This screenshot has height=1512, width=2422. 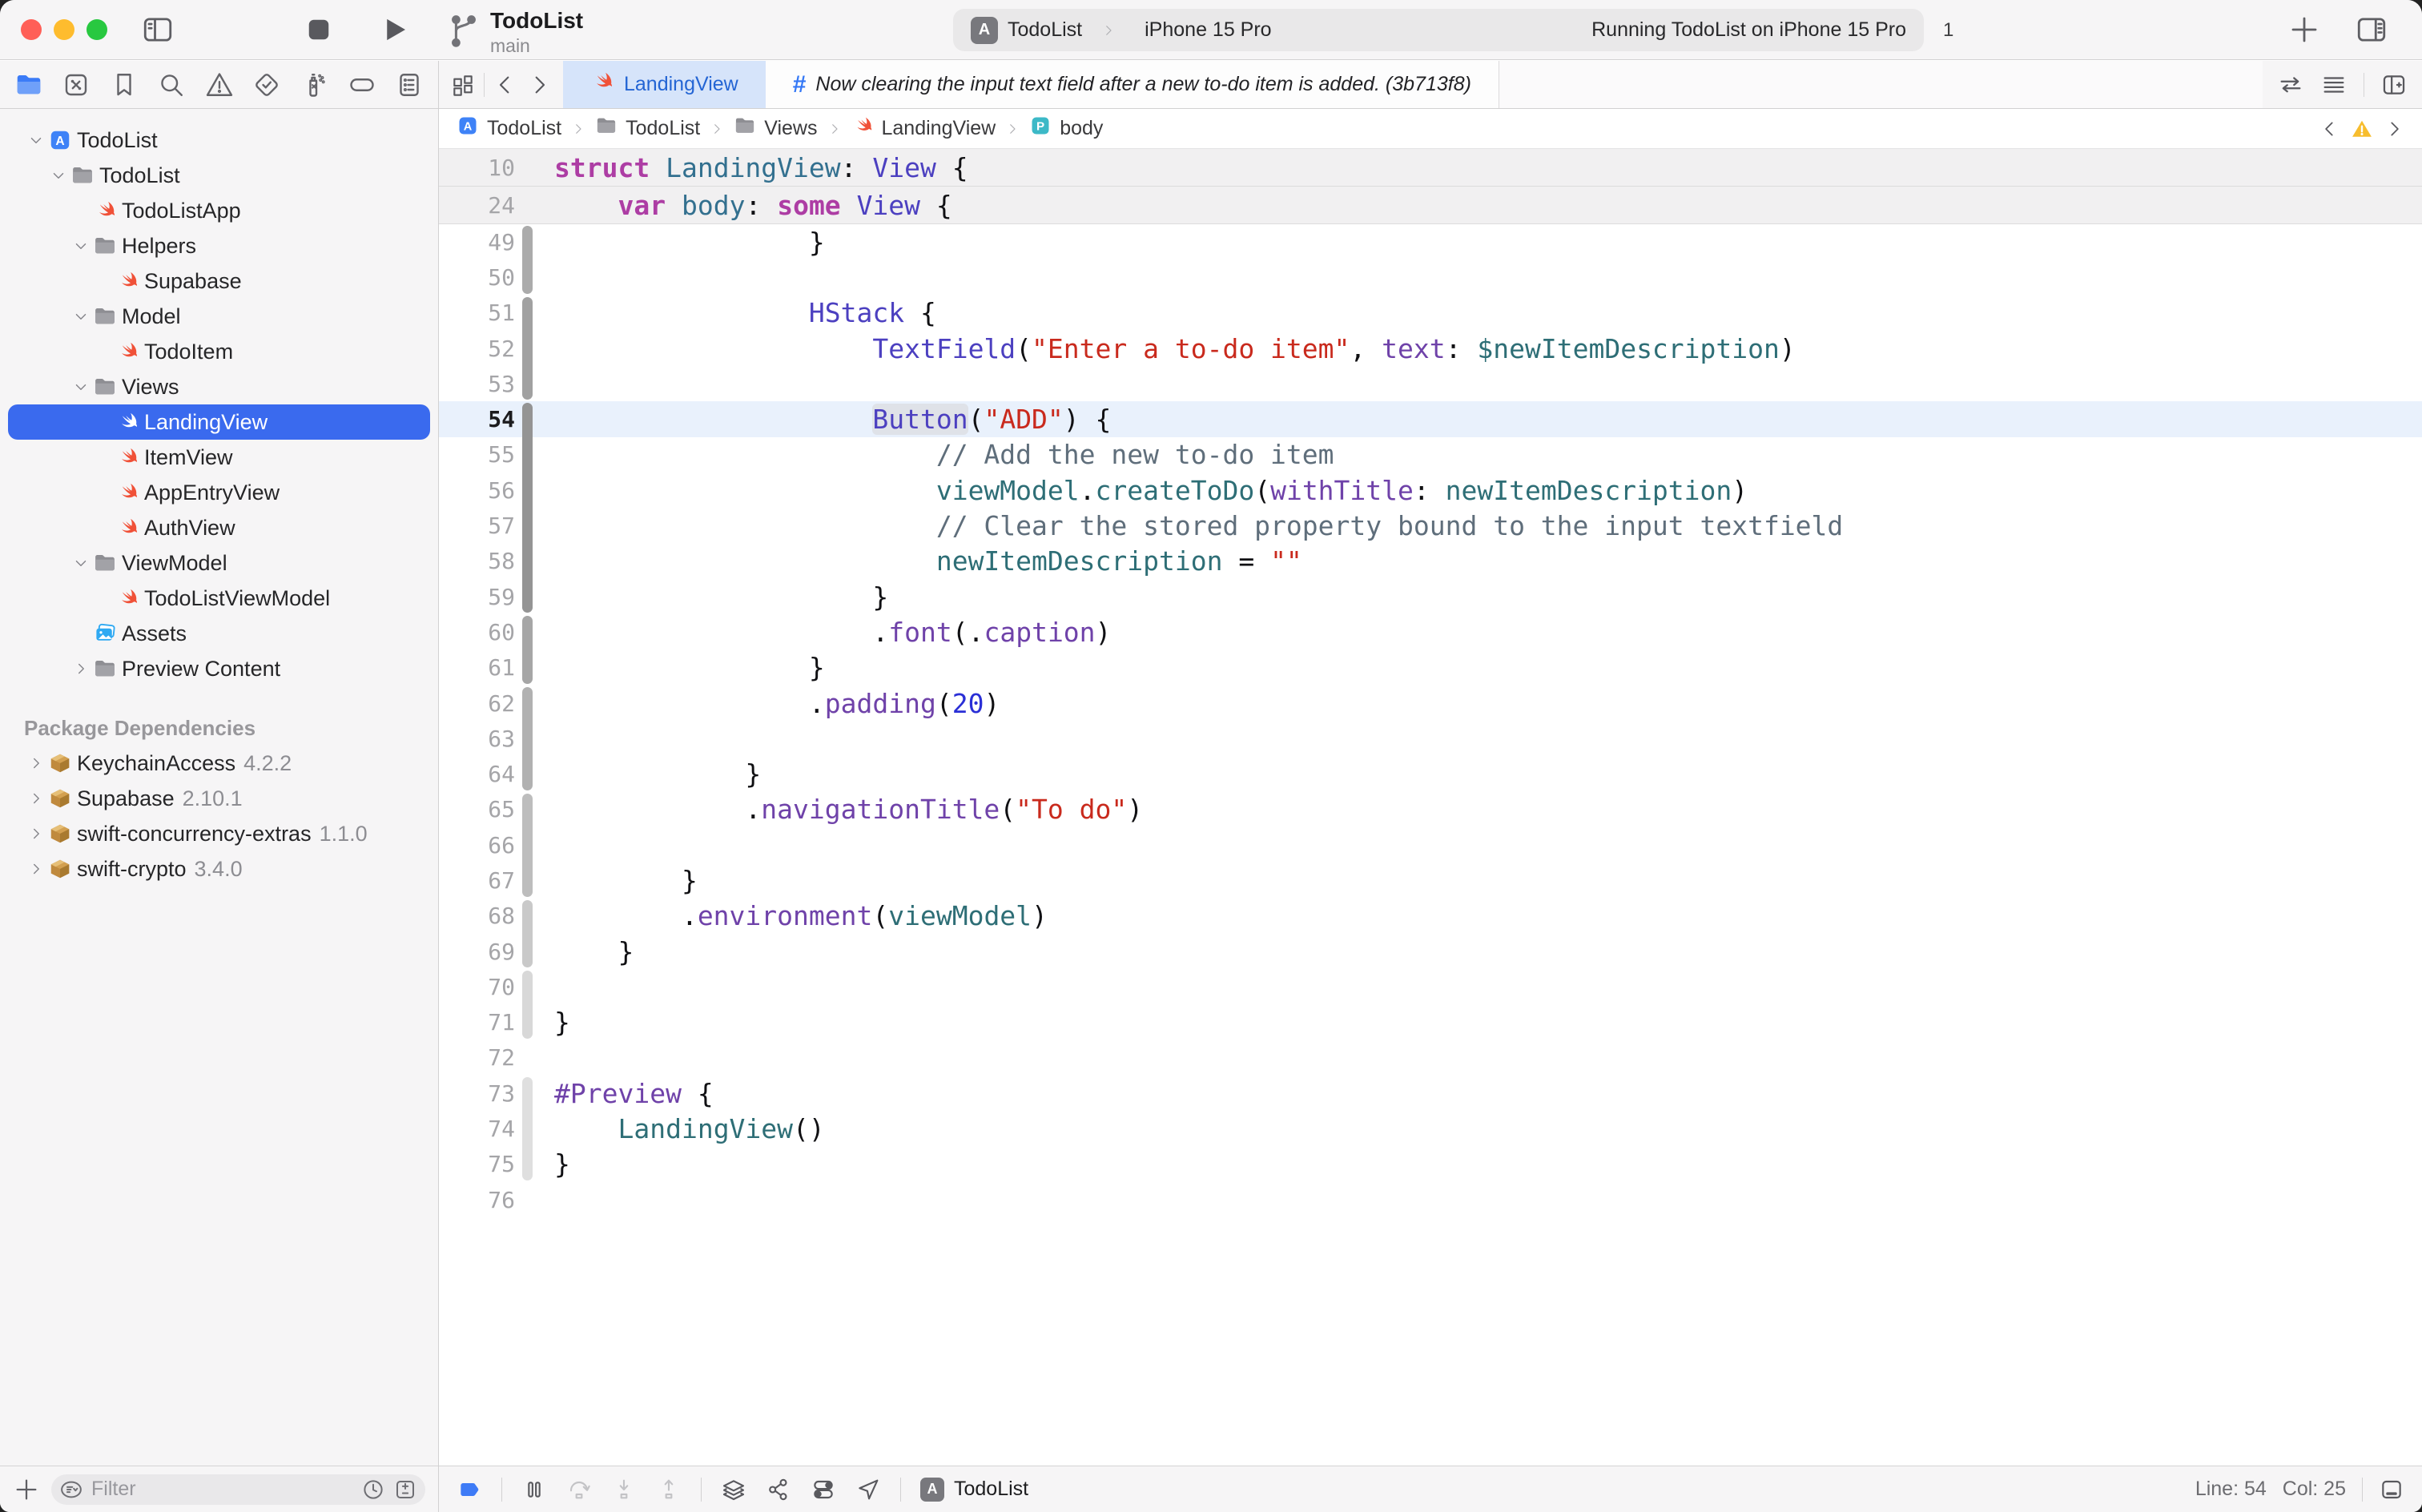 I want to click on running-process: A TodoList, so click(x=974, y=1489).